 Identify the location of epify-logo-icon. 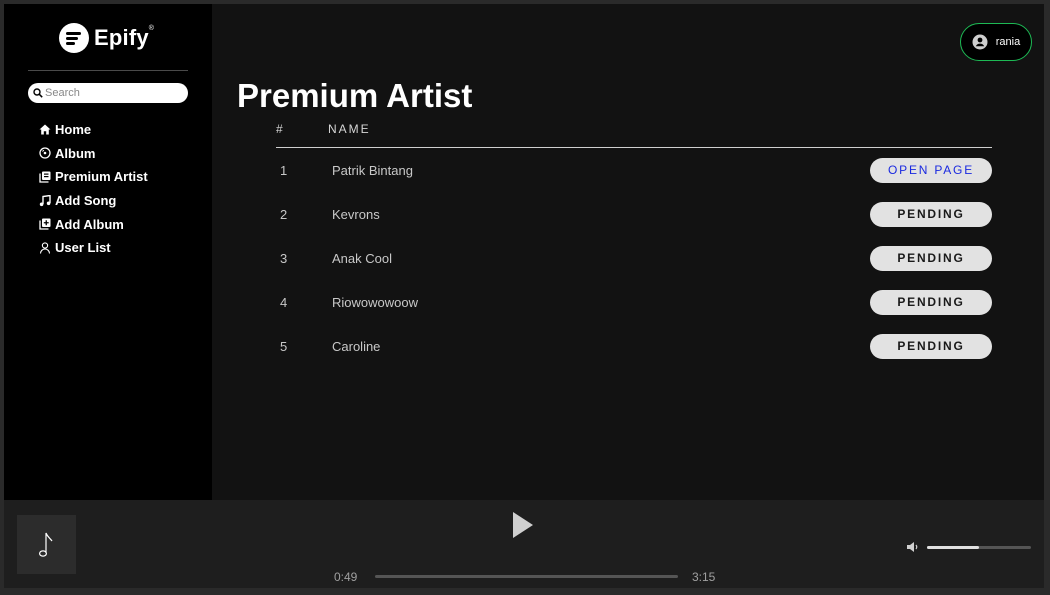
(74, 38).